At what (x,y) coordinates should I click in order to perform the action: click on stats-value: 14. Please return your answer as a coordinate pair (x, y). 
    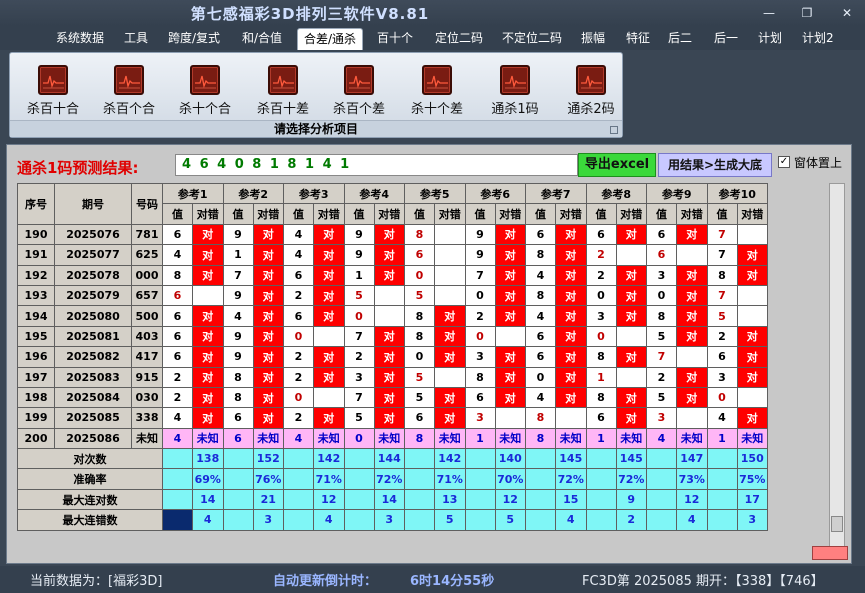
    Looking at the image, I should click on (389, 499).